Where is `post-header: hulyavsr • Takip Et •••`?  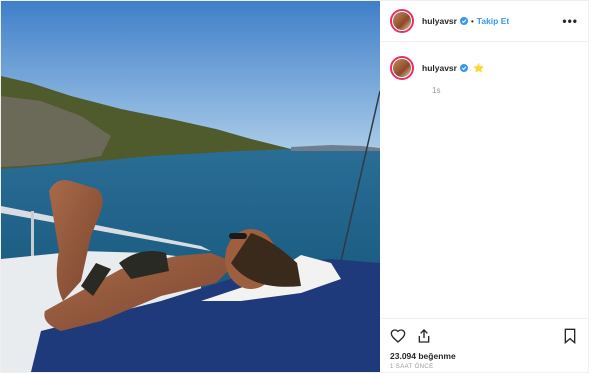 post-header: hulyavsr • Takip Et ••• is located at coordinates (484, 21).